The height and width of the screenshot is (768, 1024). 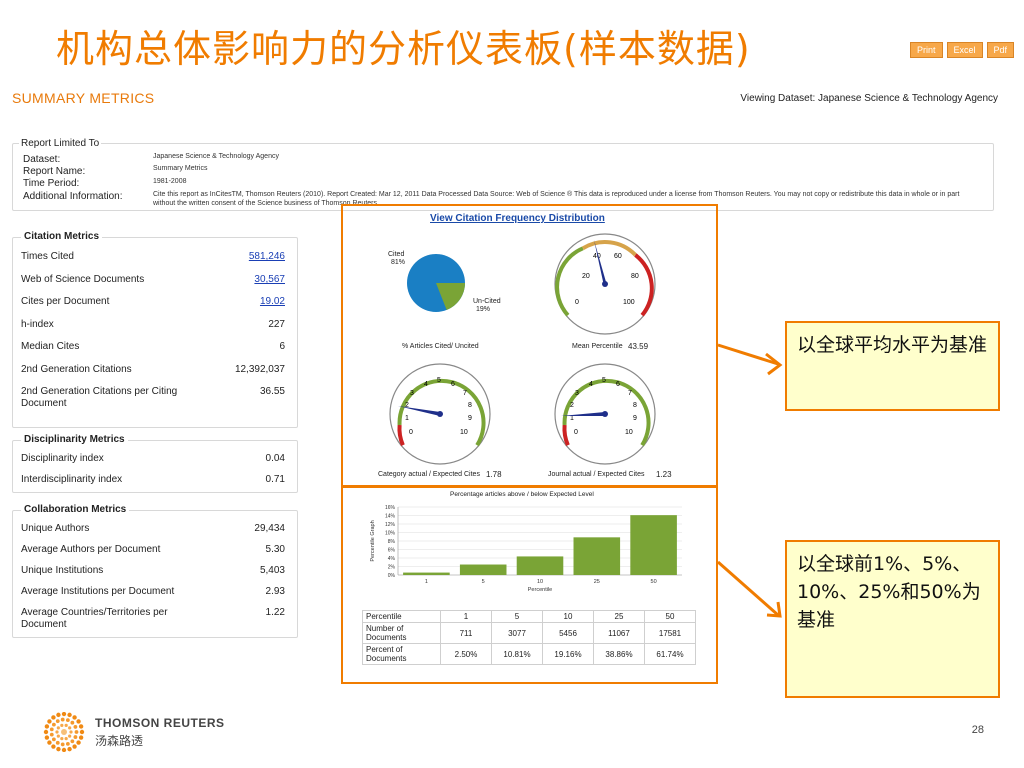 I want to click on slide-title: 机构总体影响力的分析仪表板(样本数据), so click(x=403, y=49).